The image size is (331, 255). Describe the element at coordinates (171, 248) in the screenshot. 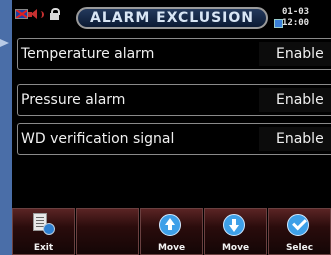

I see `move-up-label: Move` at that location.